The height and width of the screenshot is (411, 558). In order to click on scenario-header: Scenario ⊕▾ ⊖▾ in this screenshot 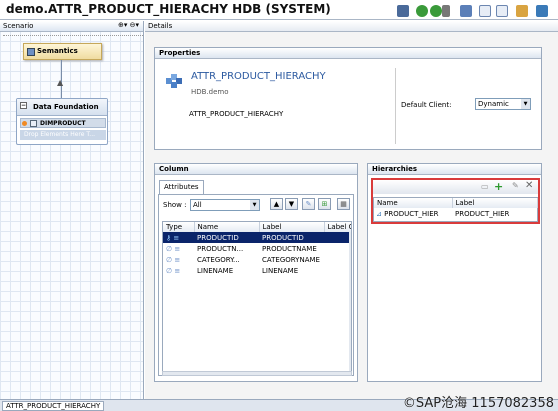, I will do `click(71, 26)`.